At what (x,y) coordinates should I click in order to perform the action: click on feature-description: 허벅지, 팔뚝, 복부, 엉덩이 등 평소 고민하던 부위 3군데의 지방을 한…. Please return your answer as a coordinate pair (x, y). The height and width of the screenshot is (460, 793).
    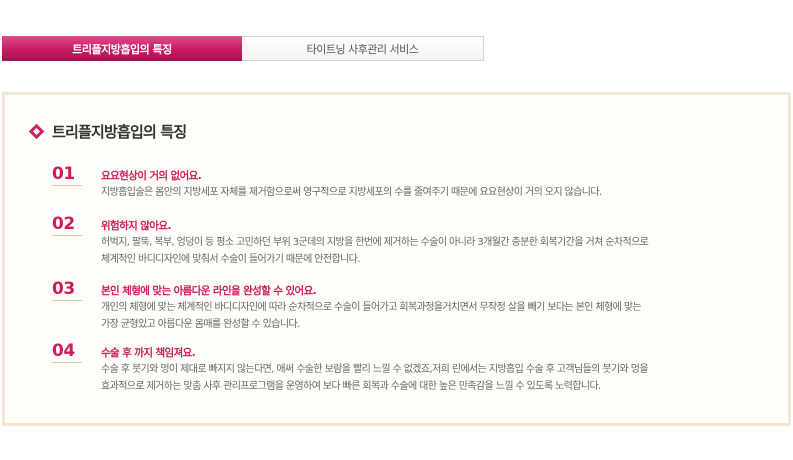
    Looking at the image, I should click on (441, 251).